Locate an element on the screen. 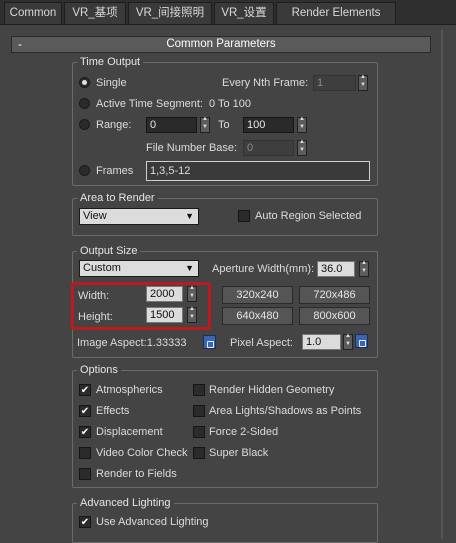 This screenshot has height=543, width=456. video-color-check-checkbox is located at coordinates (85, 453).